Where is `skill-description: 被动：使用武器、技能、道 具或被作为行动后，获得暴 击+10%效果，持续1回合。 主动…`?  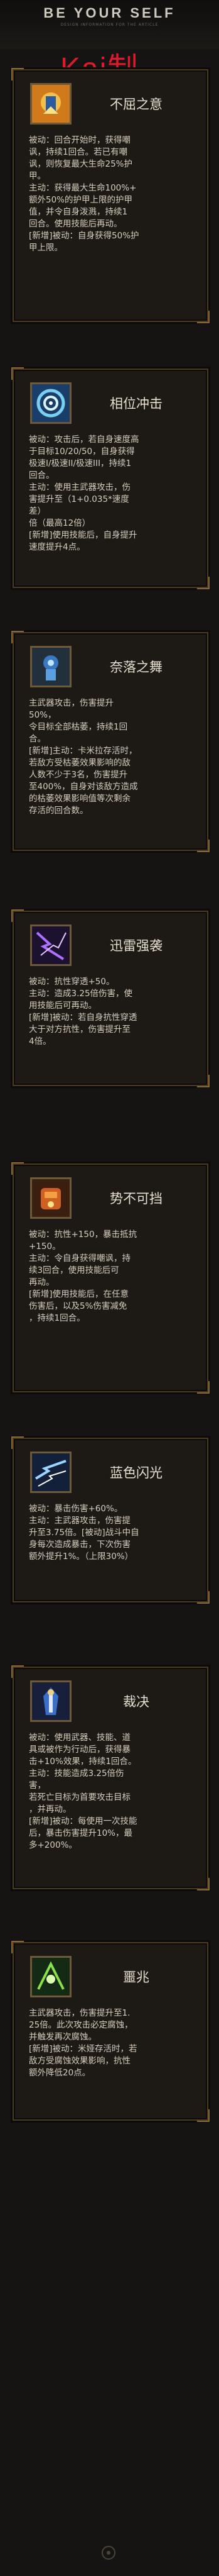
skill-description: 被动：使用武器、技能、道 具或被作为行动后，获得暴 击+10%效果，持续1回合。 主动… is located at coordinates (83, 1791).